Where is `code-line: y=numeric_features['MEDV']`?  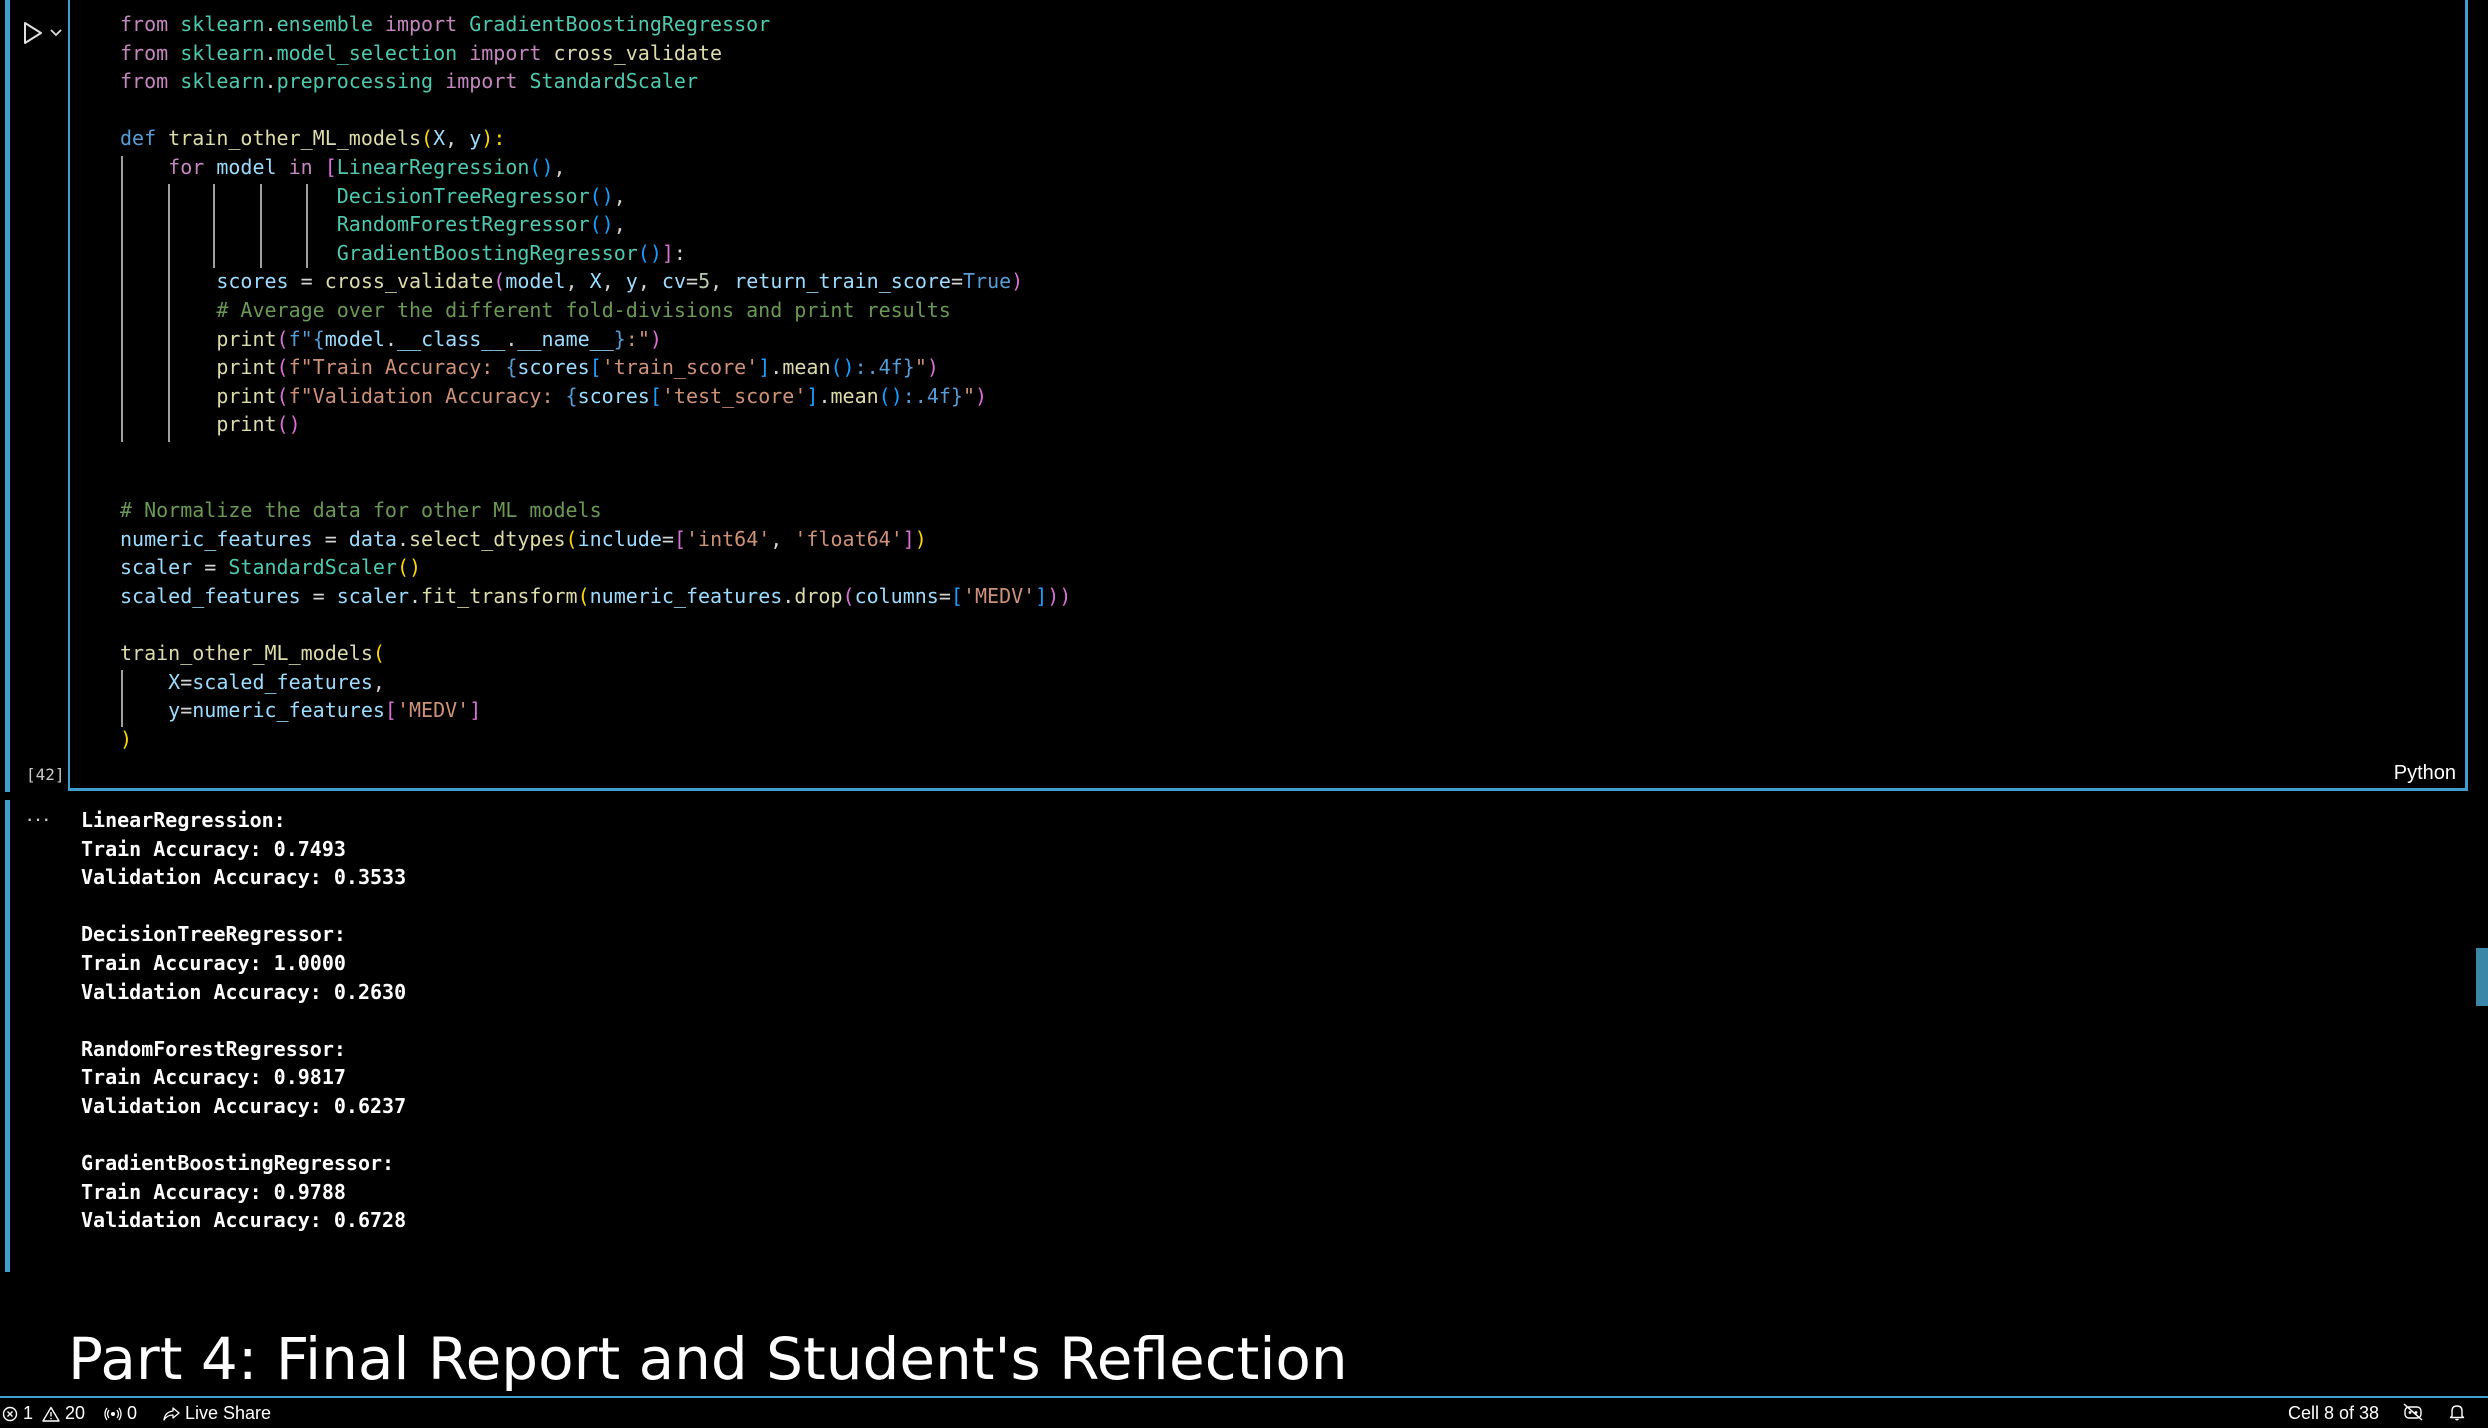
code-line: y=numeric_features['MEDV'] is located at coordinates (595, 710).